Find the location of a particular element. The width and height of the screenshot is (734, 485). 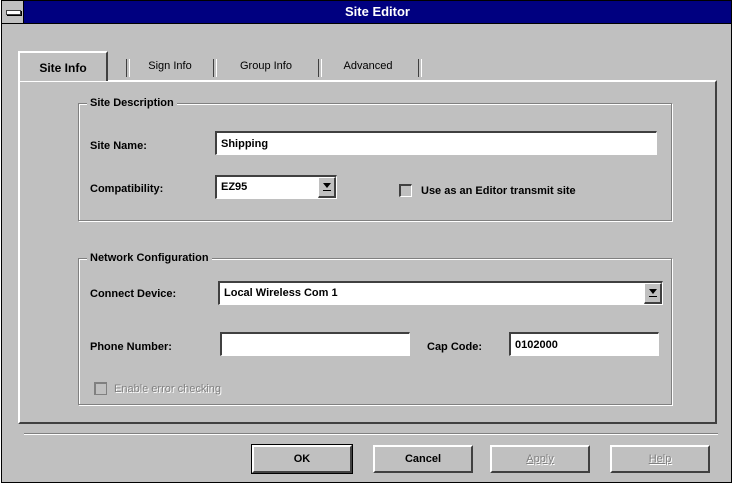

ok-button-label: OK is located at coordinates (302, 459).